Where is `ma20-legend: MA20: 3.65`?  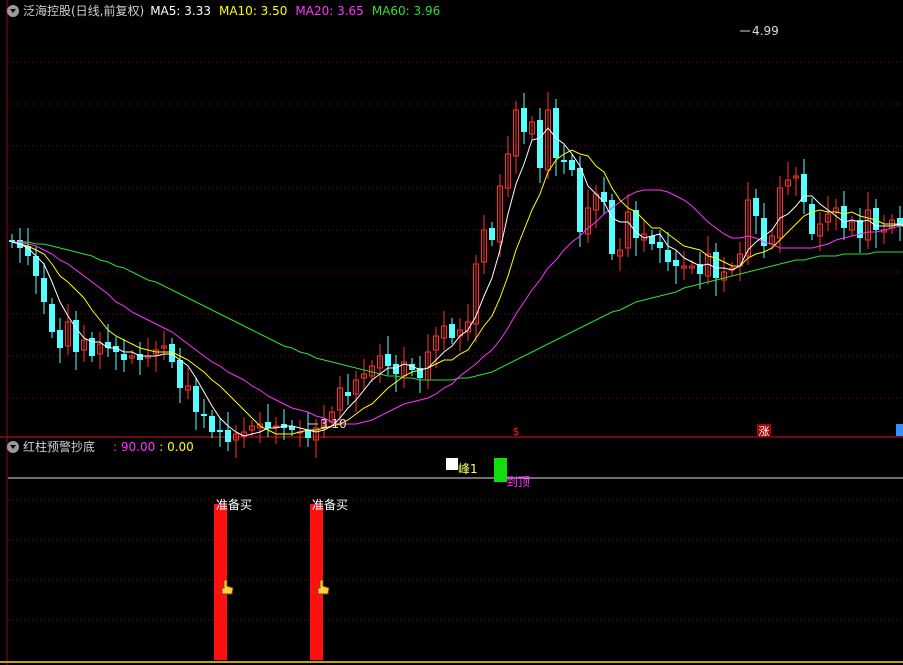
ma20-legend: MA20: 3.65 is located at coordinates (329, 11).